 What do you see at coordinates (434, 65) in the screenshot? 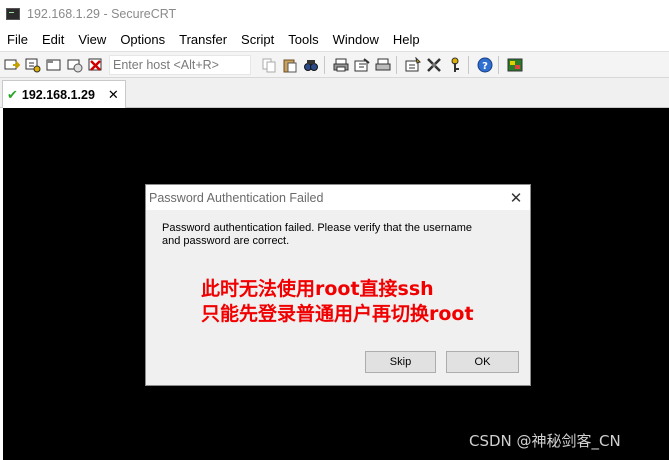
I see `global-options-icon` at bounding box center [434, 65].